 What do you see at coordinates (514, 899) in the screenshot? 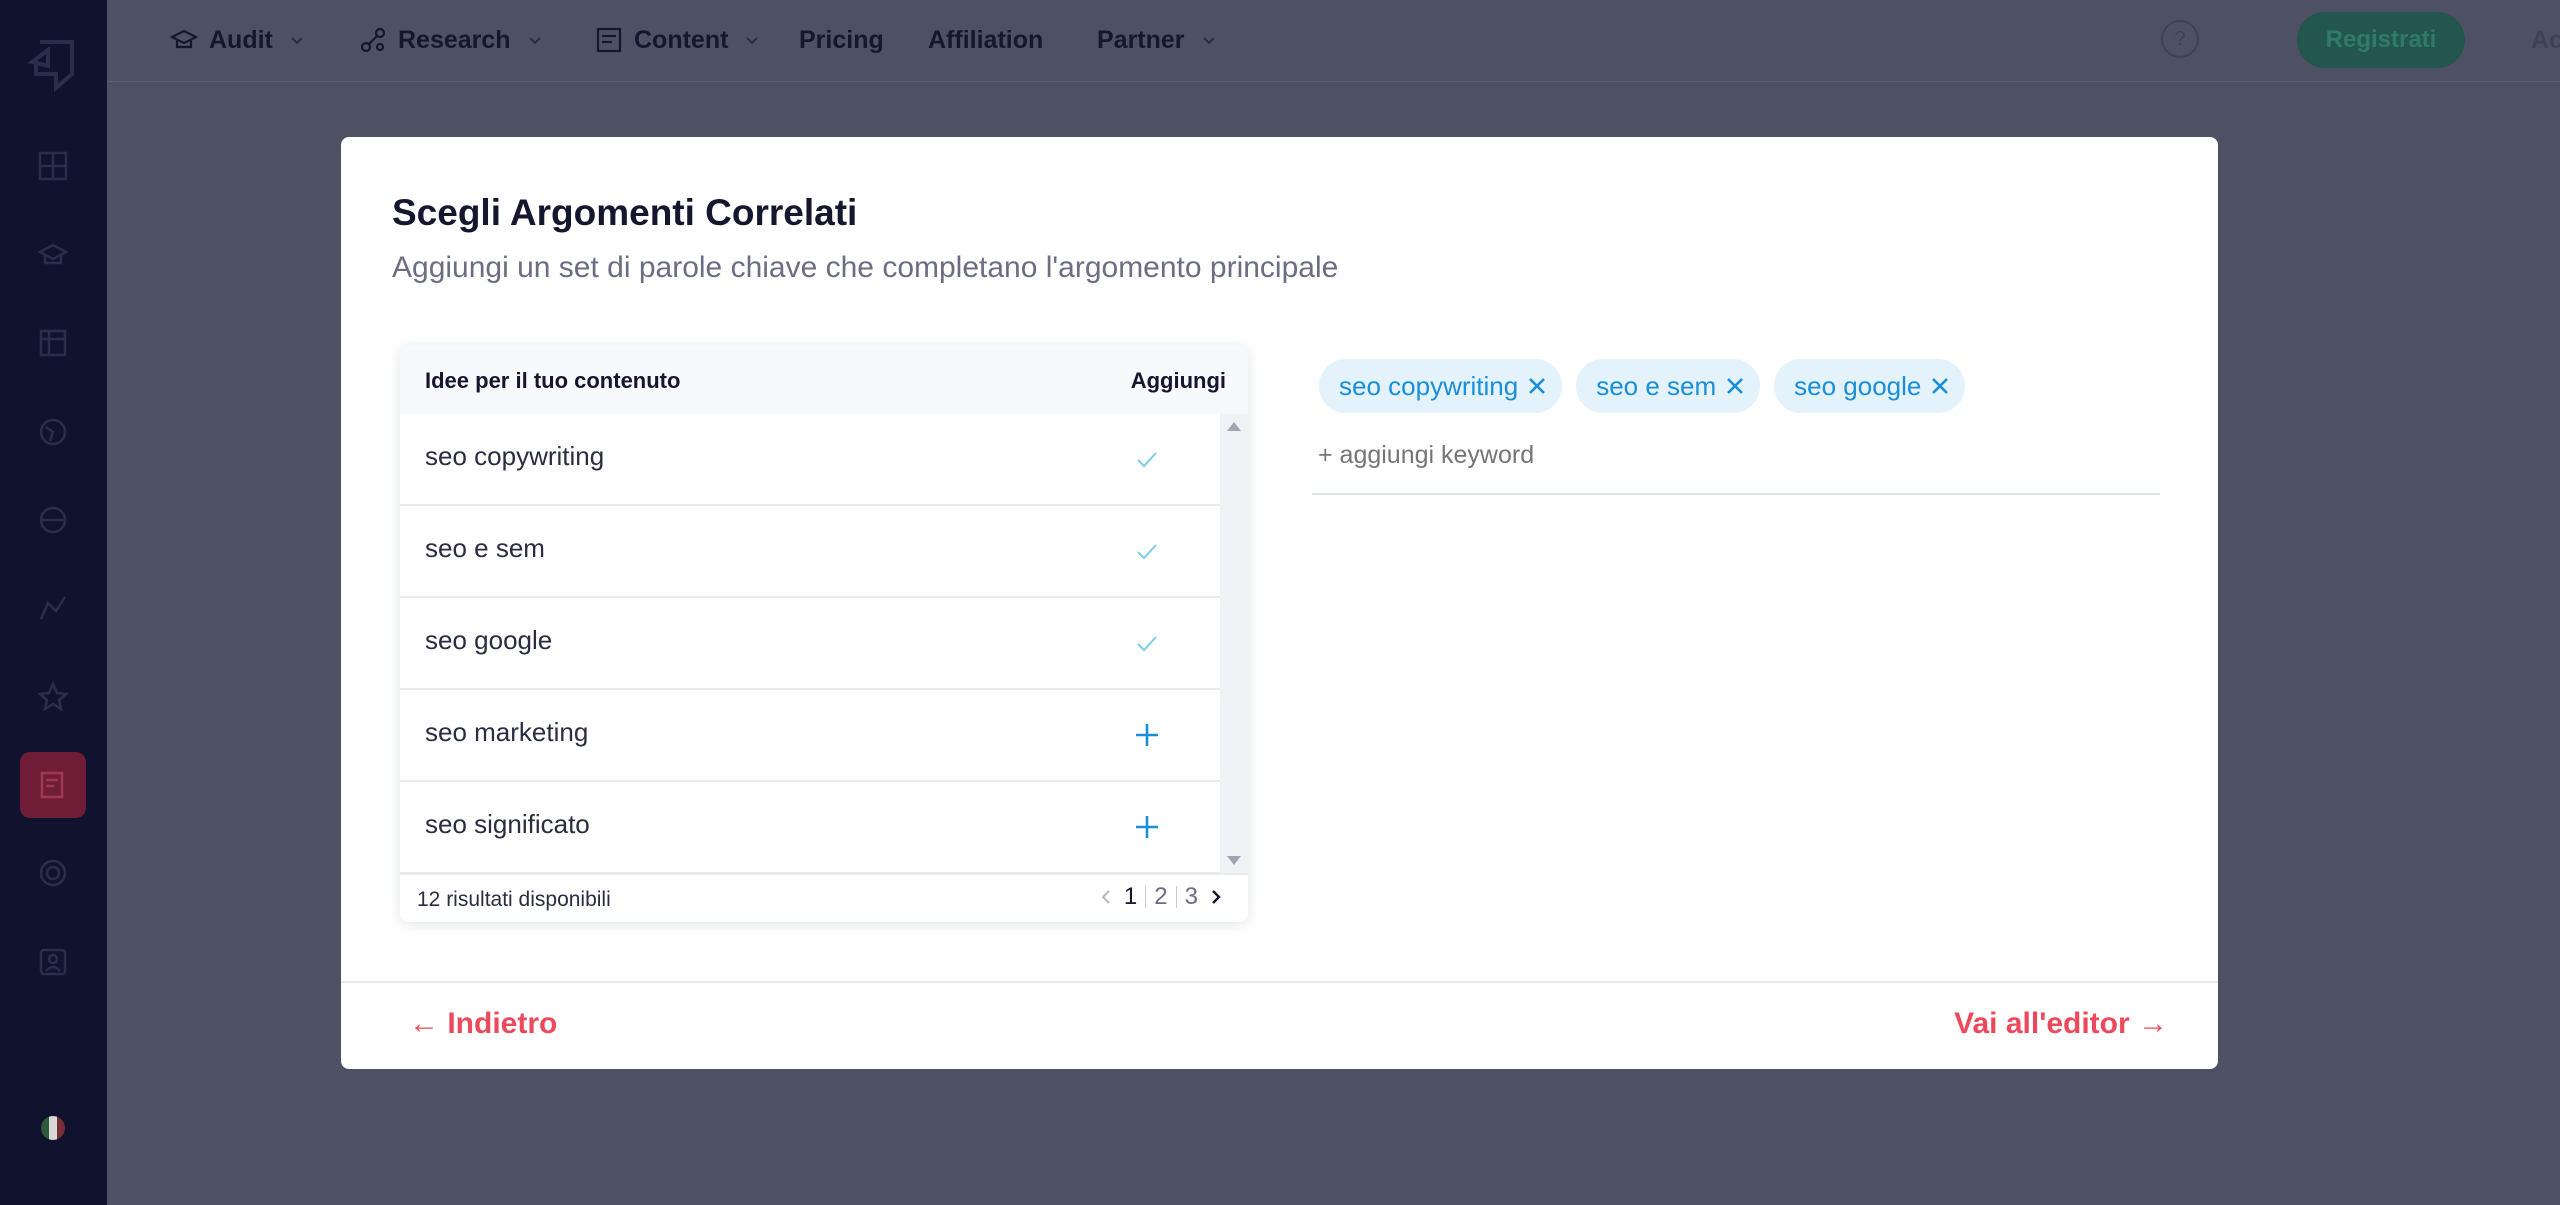
I see `results-count: 12 risultati disponibili` at bounding box center [514, 899].